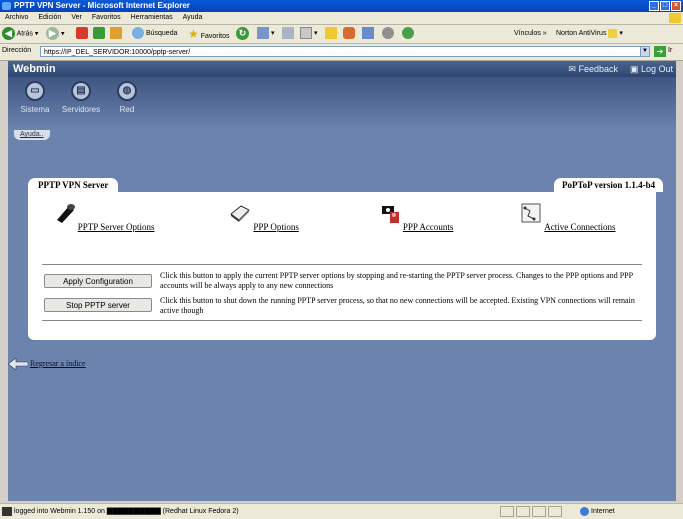 The image size is (683, 519). I want to click on webmin-header: Webmin ✉ Feedback ▣ Log Out, so click(342, 69).